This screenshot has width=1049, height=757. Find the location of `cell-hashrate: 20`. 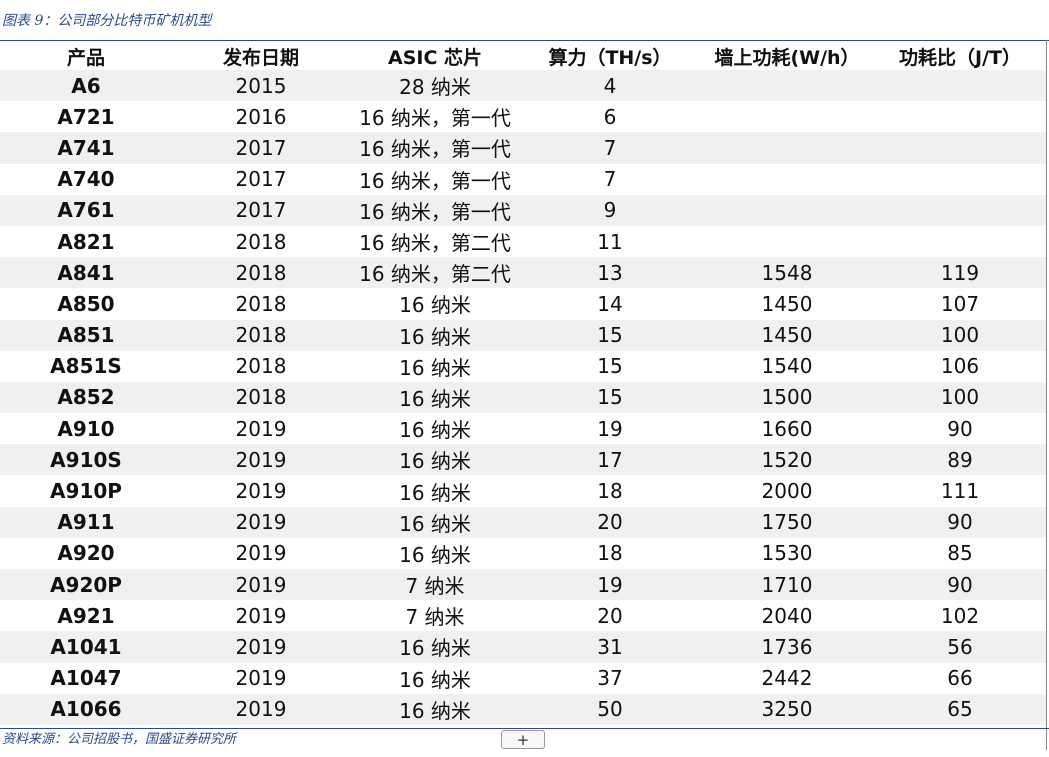

cell-hashrate: 20 is located at coordinates (610, 616).